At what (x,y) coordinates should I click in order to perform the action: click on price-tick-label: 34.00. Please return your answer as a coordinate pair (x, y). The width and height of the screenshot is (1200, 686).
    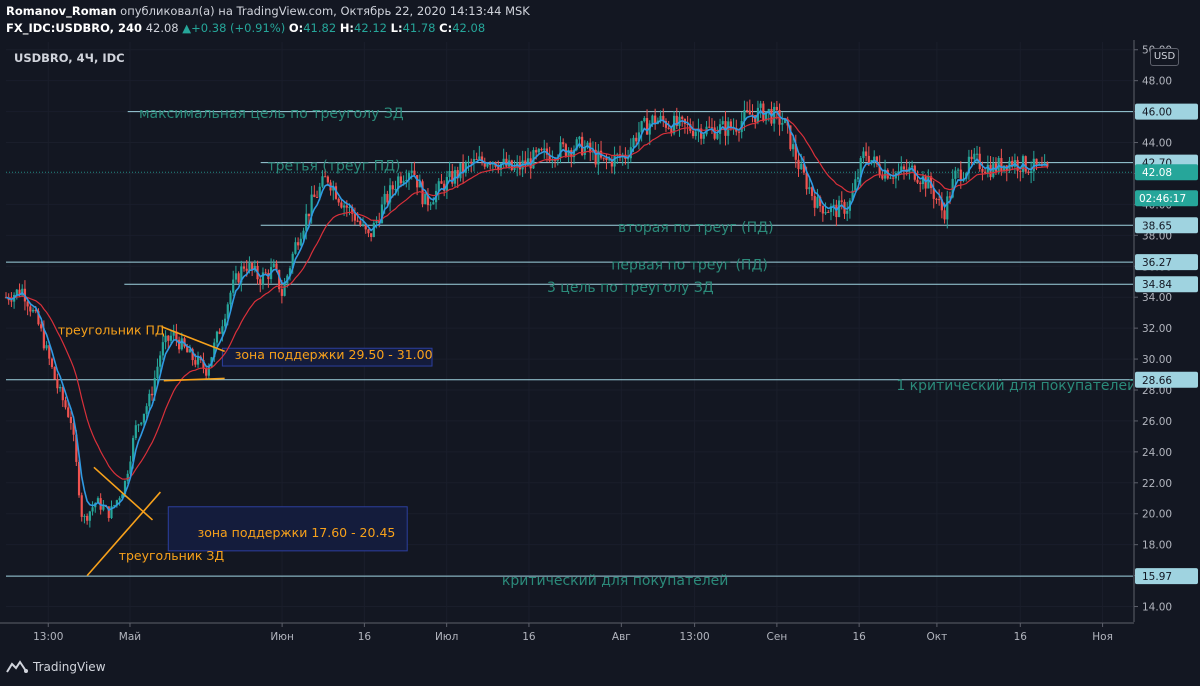
    Looking at the image, I should click on (1157, 298).